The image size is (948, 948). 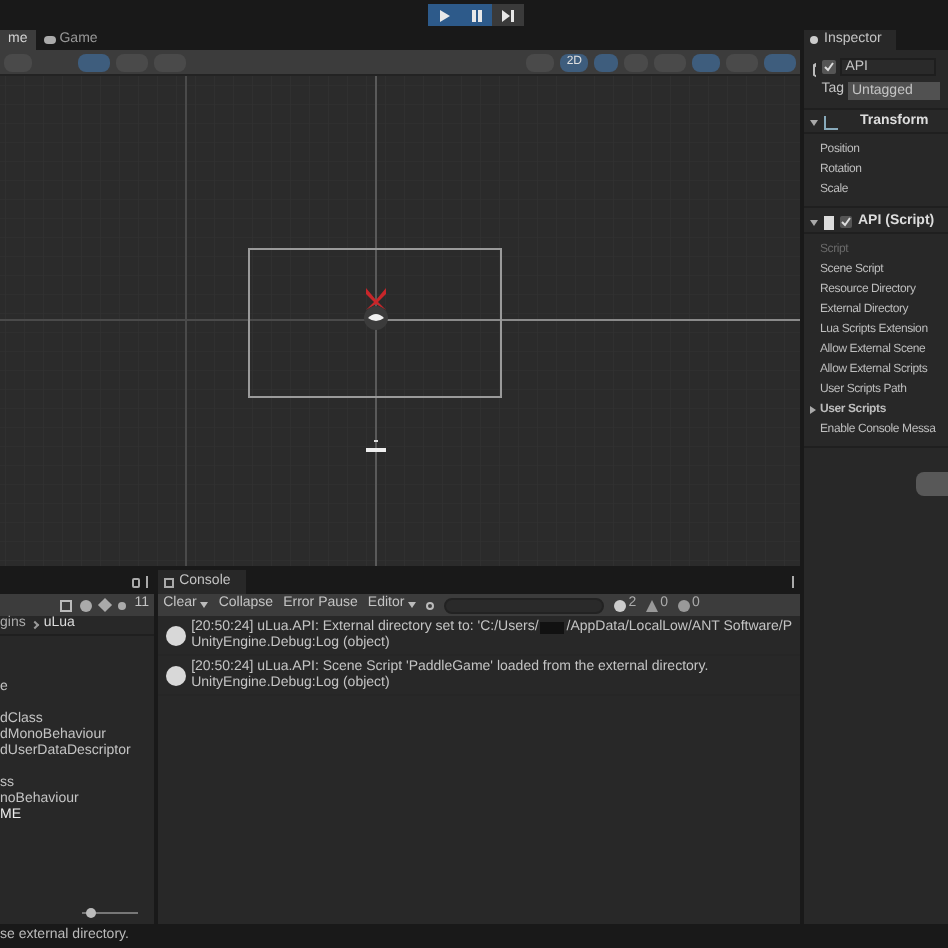 What do you see at coordinates (34, 625) in the screenshot?
I see `chevron-icon` at bounding box center [34, 625].